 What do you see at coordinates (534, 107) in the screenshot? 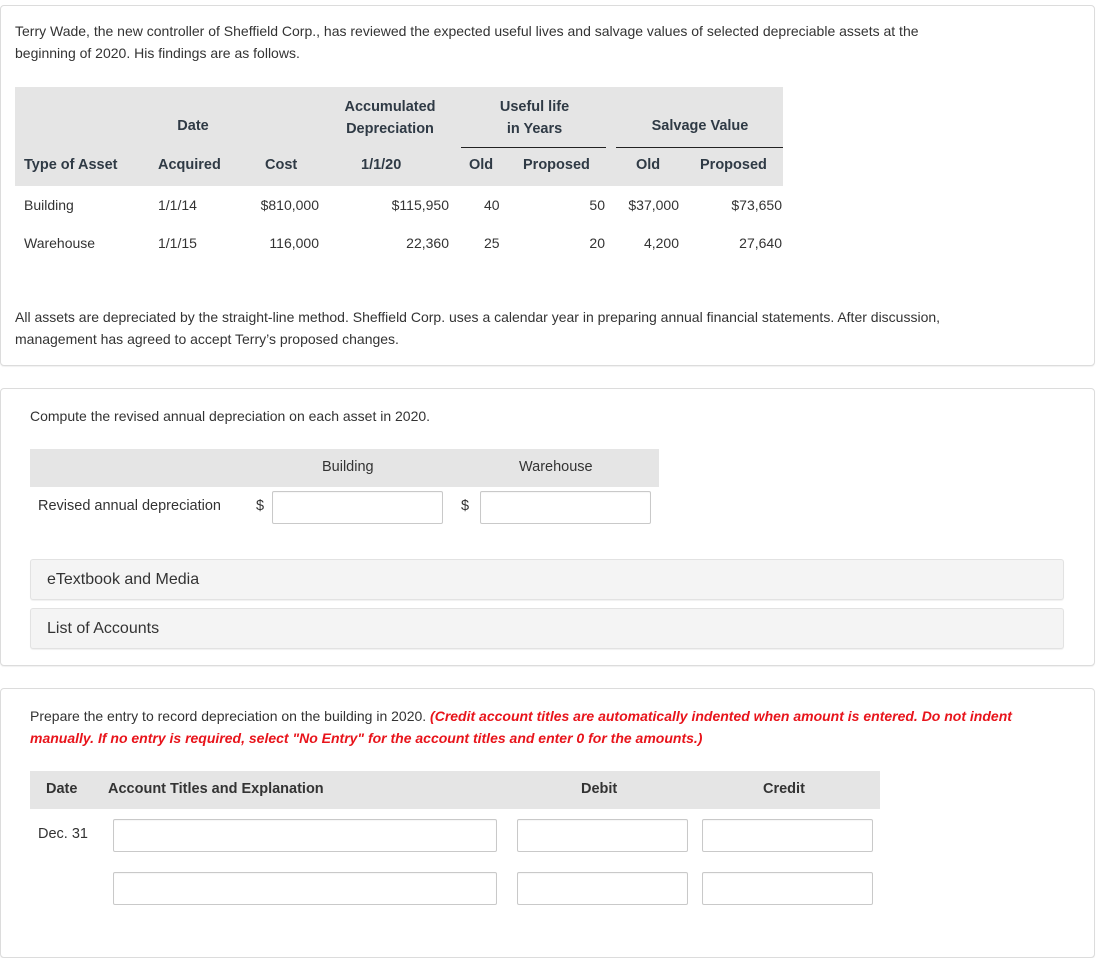
I see `header-life-line1: Useful life` at bounding box center [534, 107].